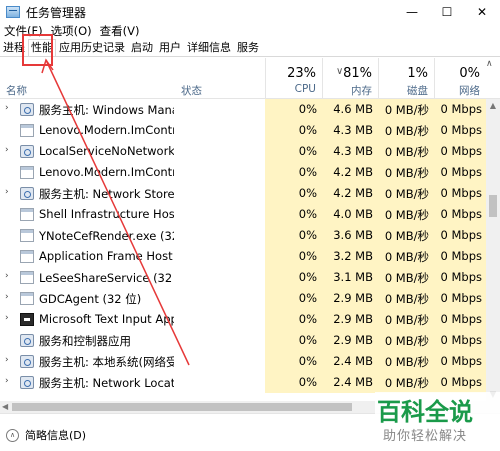 Image resolution: width=500 pixels, height=451 pixels. I want to click on close-button: ✕, so click(482, 12).